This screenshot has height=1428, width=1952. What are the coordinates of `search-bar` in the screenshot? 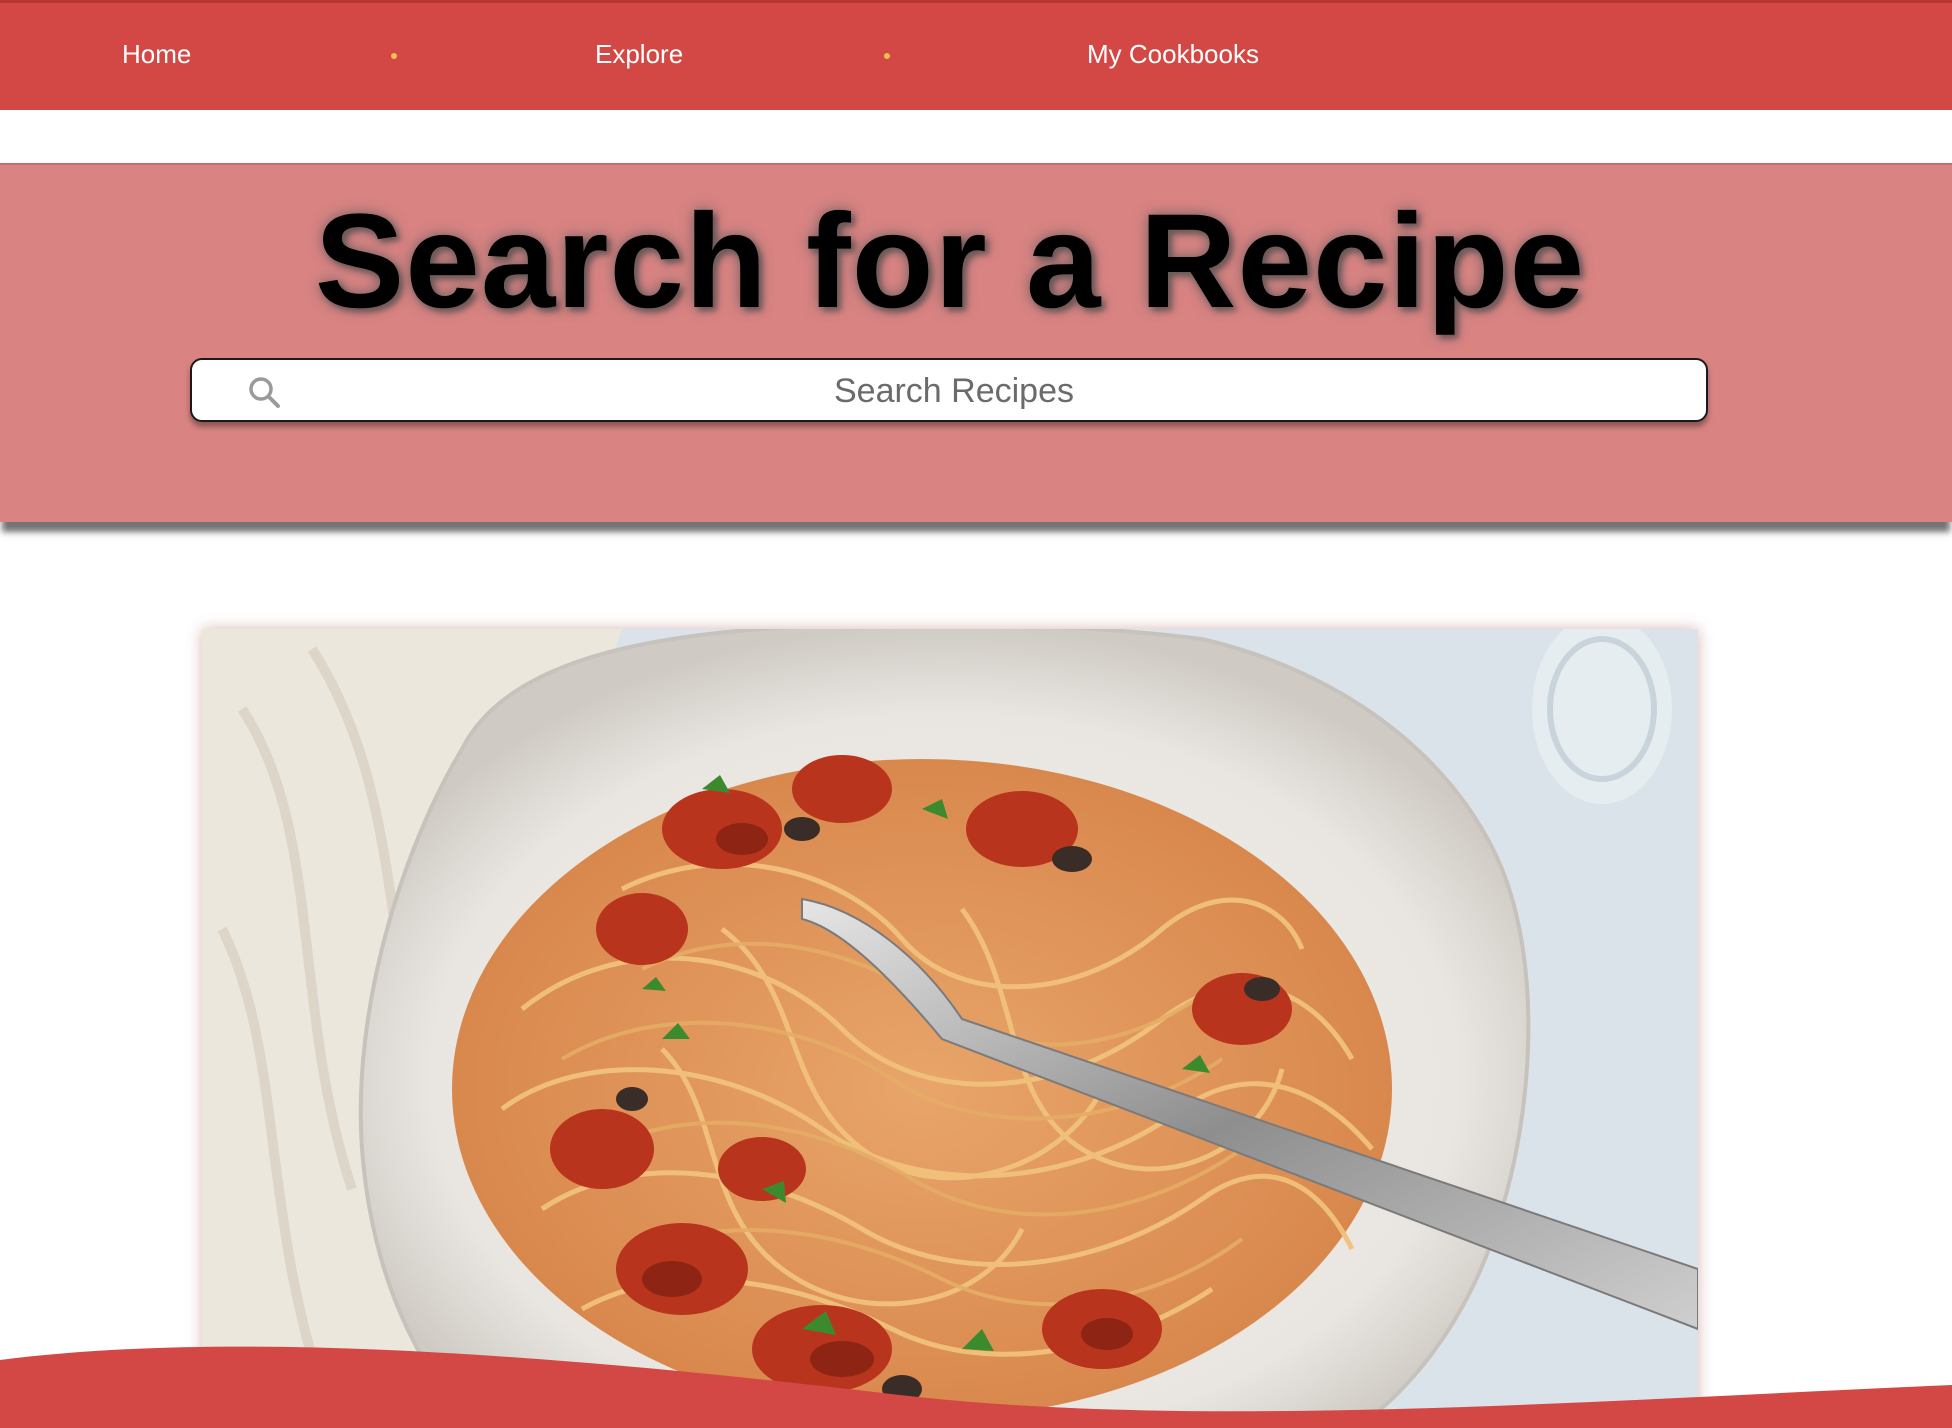 It's located at (949, 390).